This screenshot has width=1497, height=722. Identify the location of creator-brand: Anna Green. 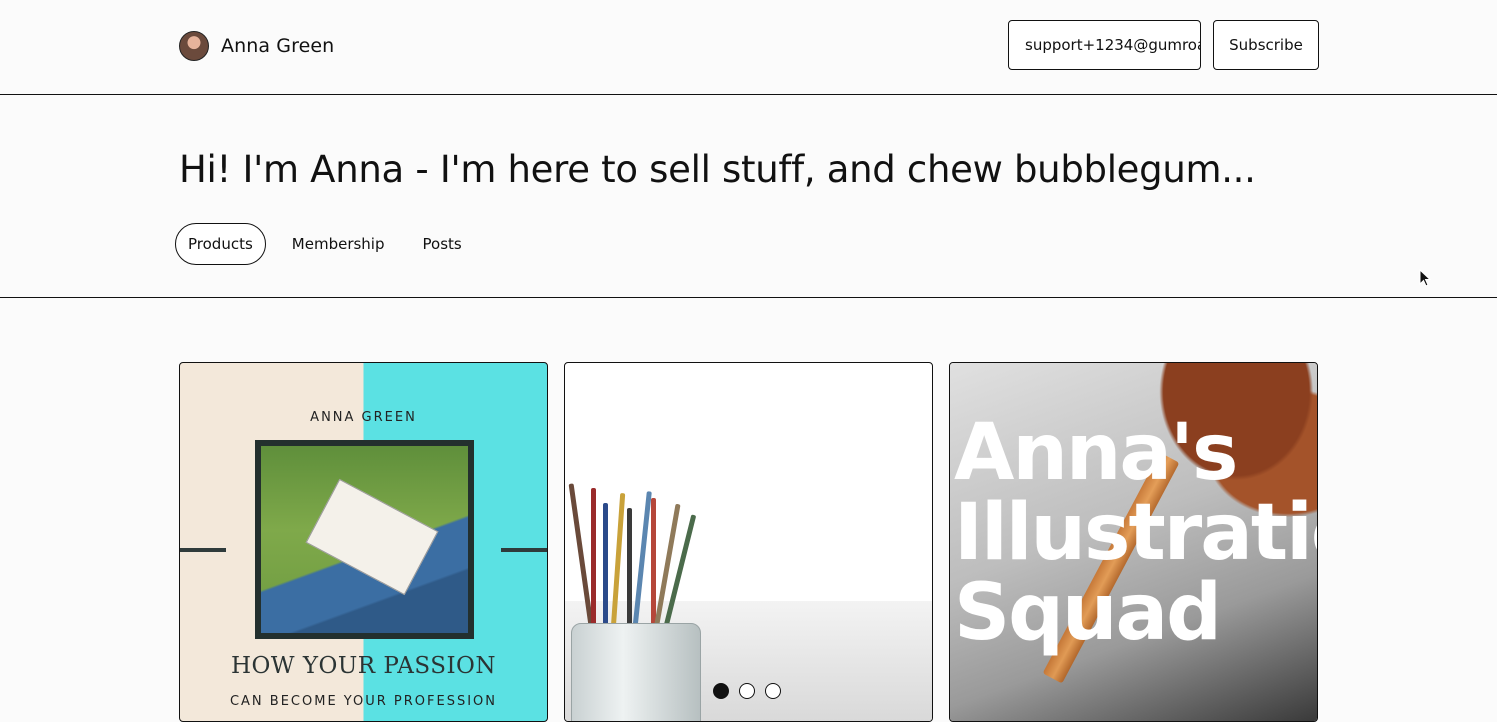
(256, 46).